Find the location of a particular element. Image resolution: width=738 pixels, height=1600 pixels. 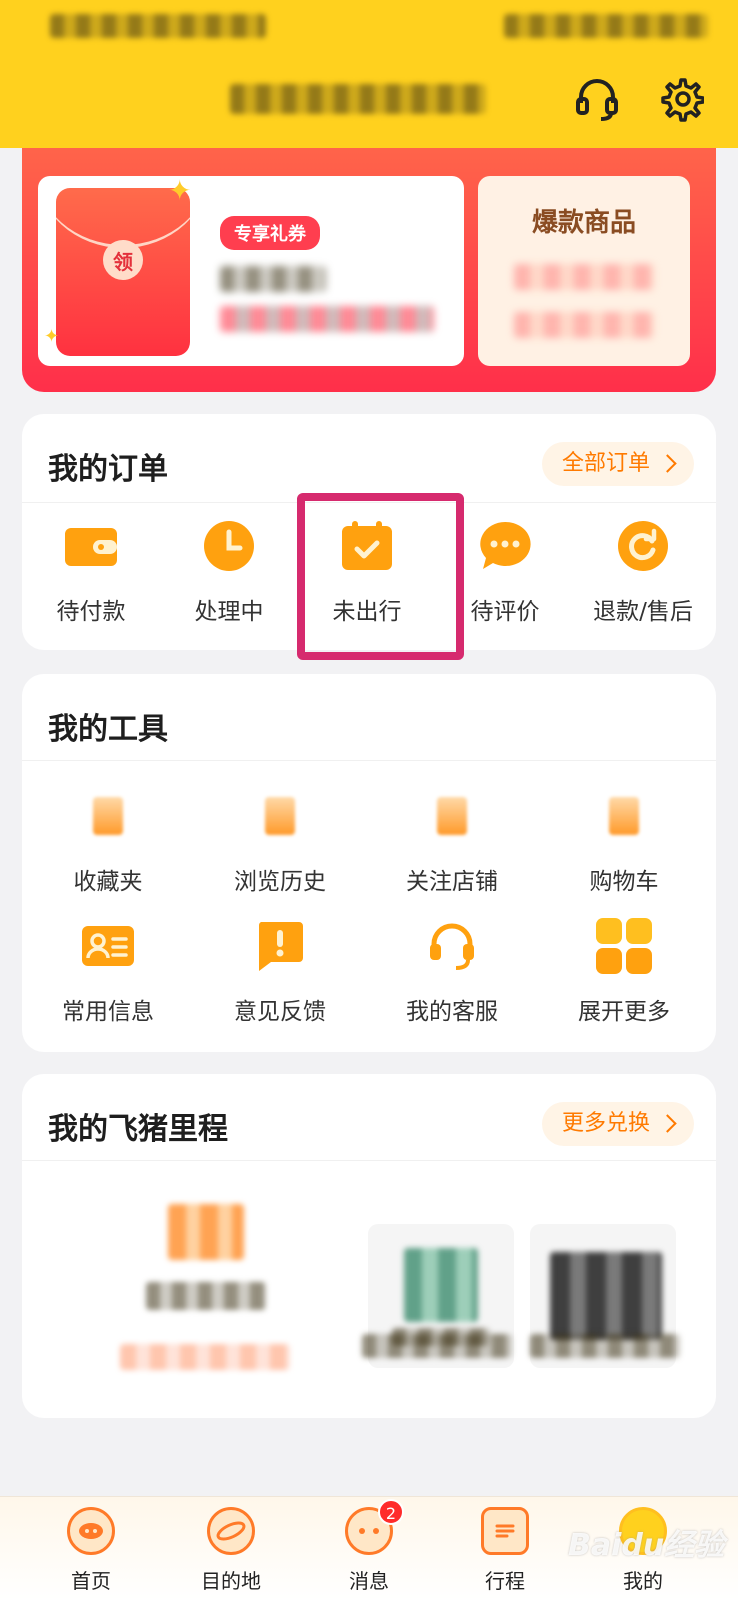

grid-icon is located at coordinates (624, 946).